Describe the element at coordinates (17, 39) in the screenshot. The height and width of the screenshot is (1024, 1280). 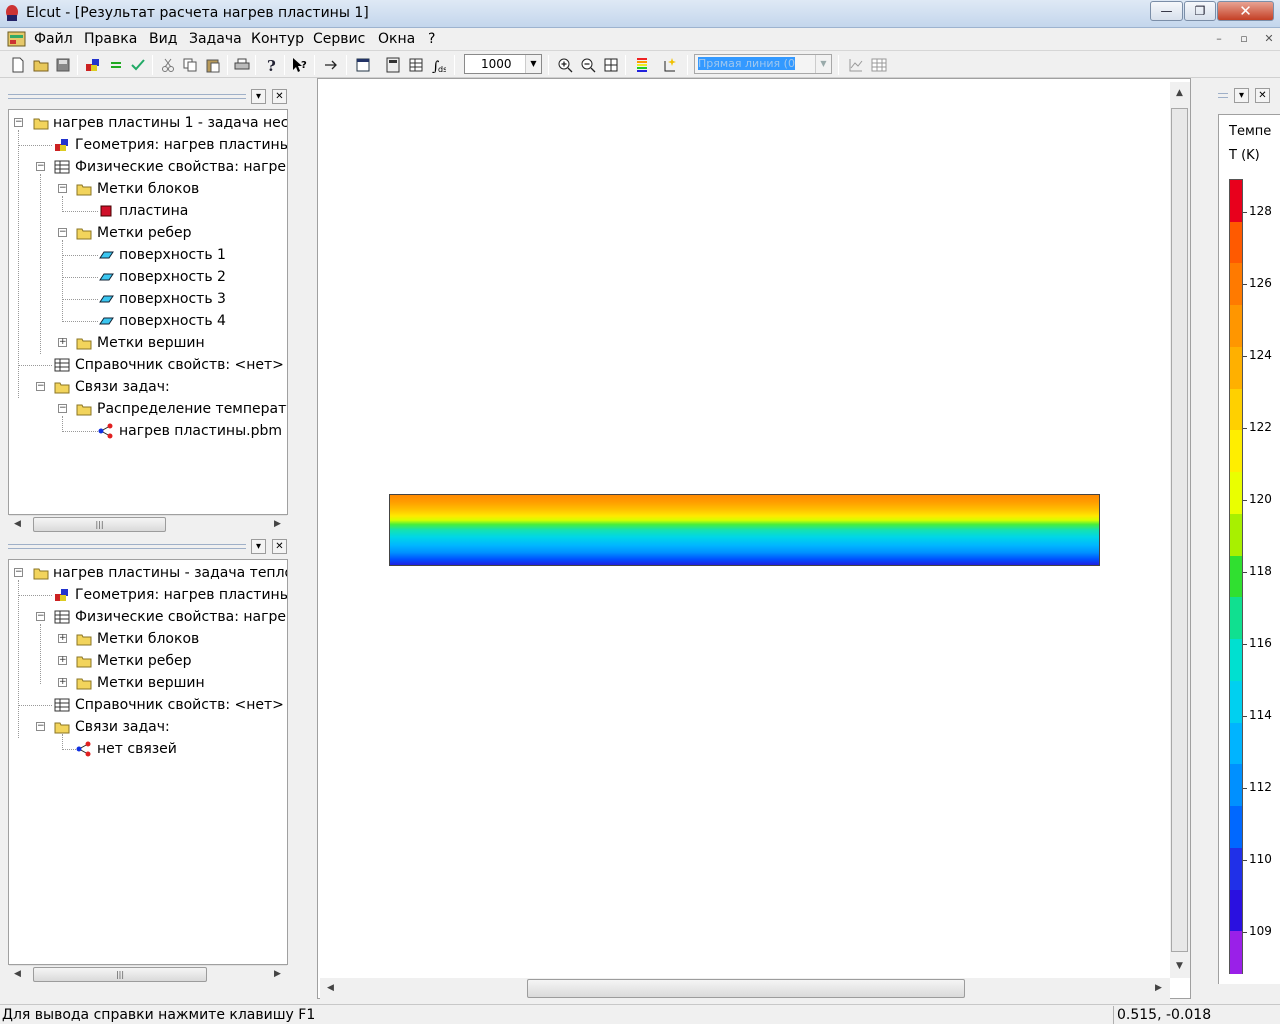
I see `document-window-icon` at that location.